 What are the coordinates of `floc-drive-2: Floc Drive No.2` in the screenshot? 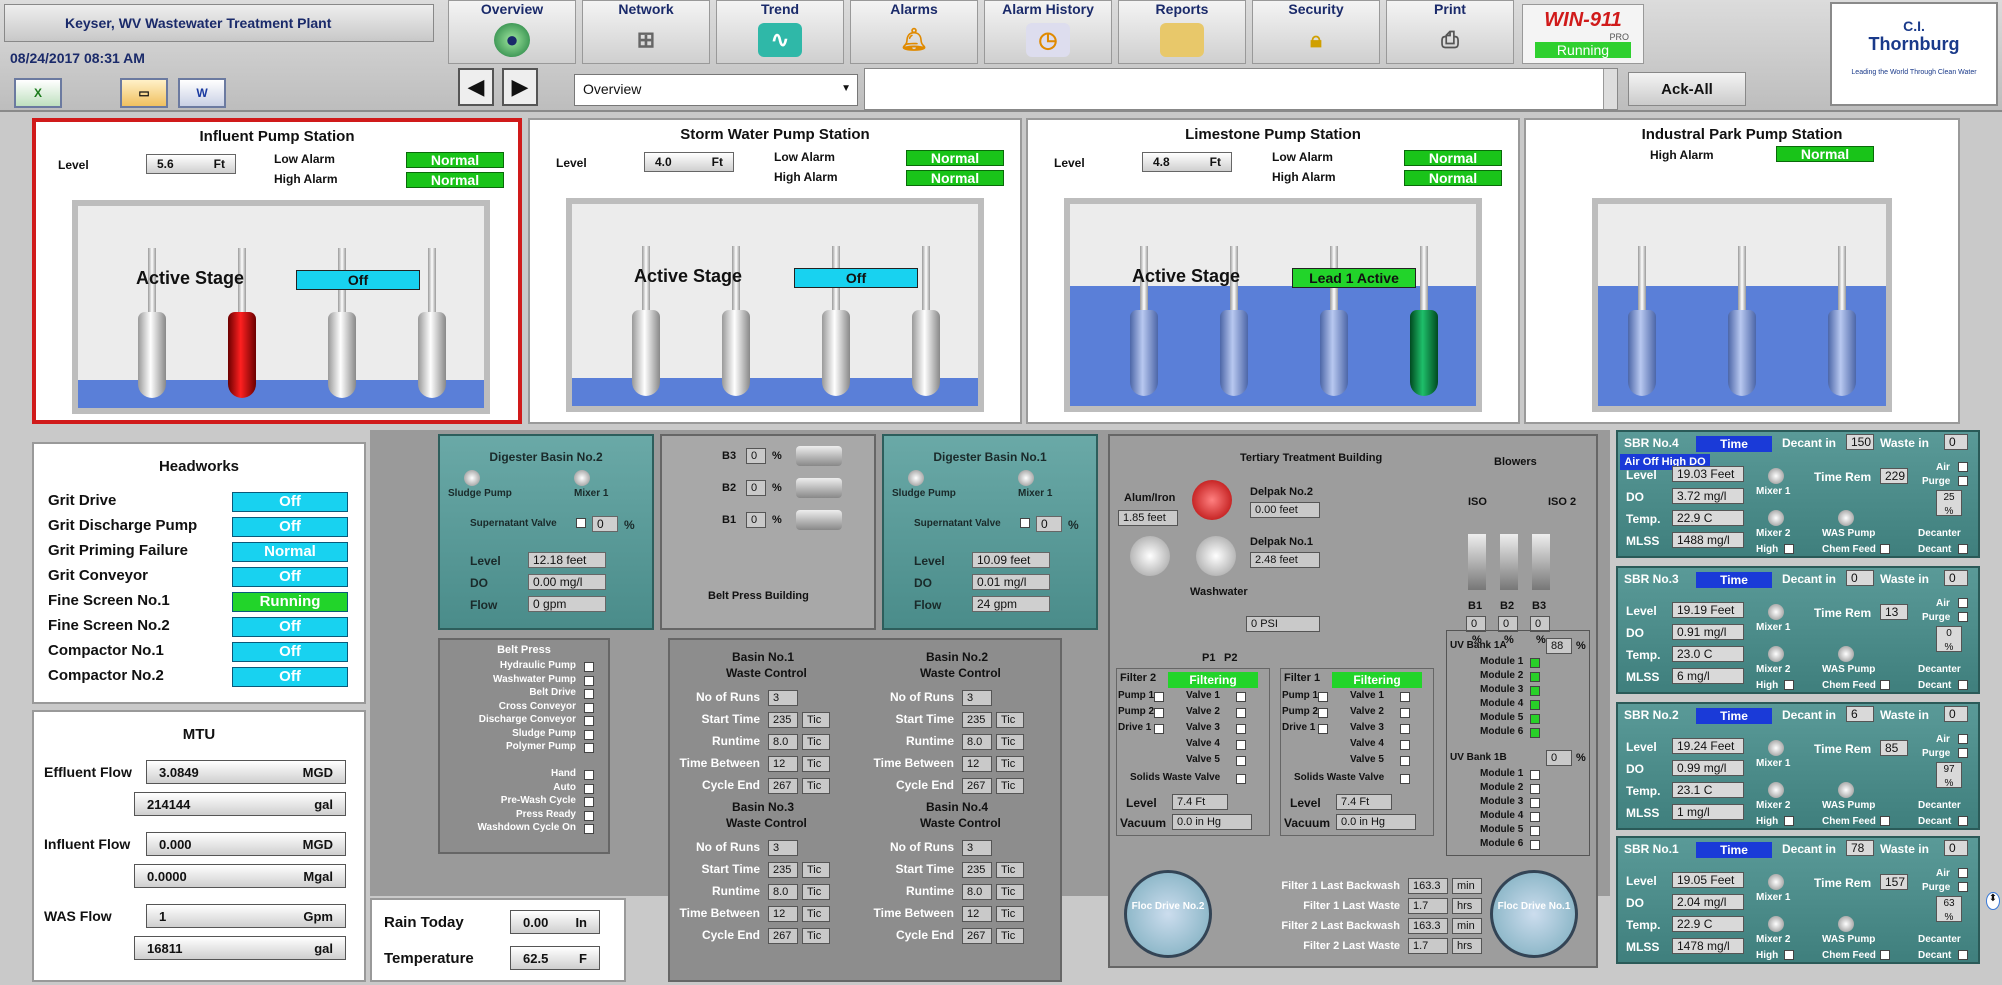 It's located at (1168, 914).